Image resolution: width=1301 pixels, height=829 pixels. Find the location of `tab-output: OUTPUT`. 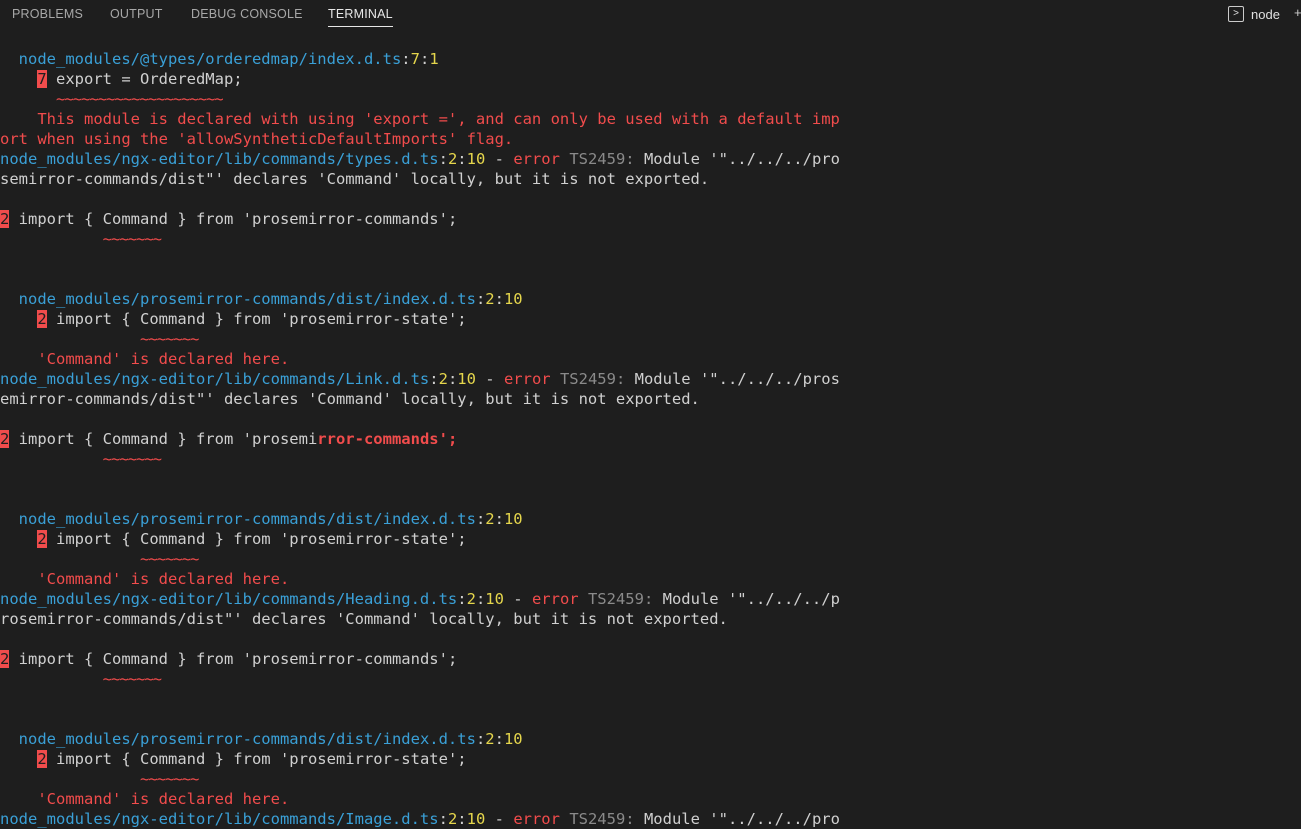

tab-output: OUTPUT is located at coordinates (136, 14).